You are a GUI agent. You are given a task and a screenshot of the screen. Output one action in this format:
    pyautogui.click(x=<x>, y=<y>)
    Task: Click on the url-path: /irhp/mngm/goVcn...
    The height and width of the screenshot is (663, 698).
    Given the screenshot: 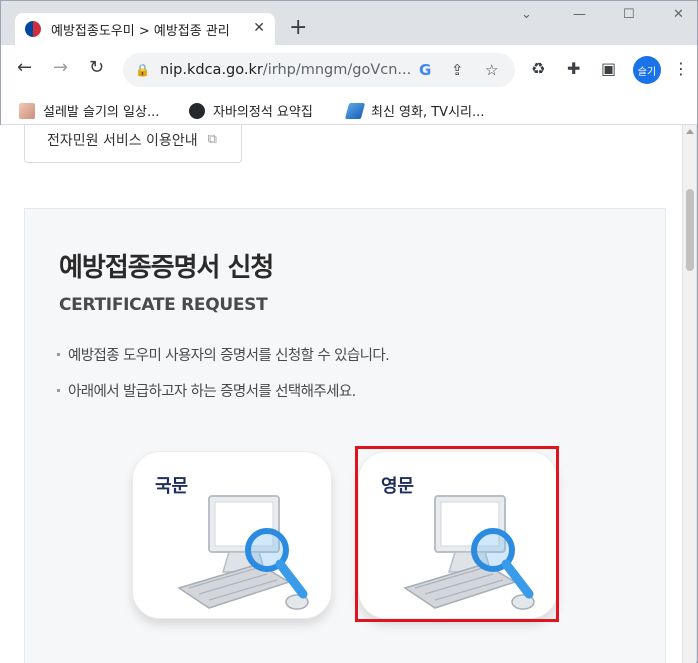 What is the action you would take?
    pyautogui.click(x=337, y=70)
    